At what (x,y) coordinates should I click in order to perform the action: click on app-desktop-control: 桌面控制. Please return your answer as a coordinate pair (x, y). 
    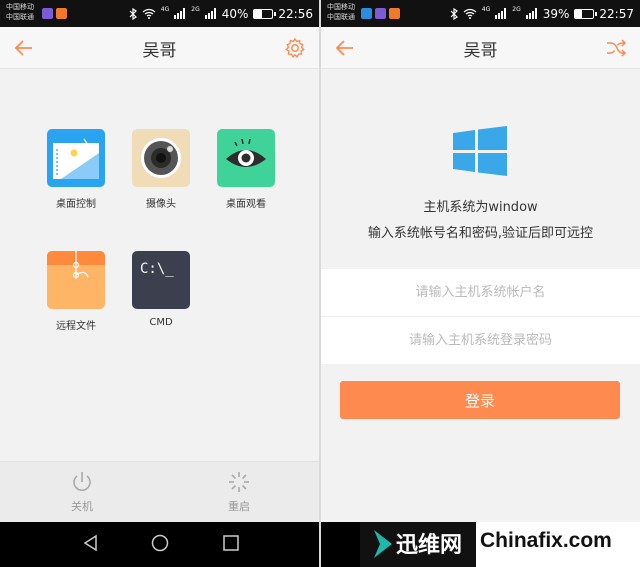
    Looking at the image, I should click on (76, 169).